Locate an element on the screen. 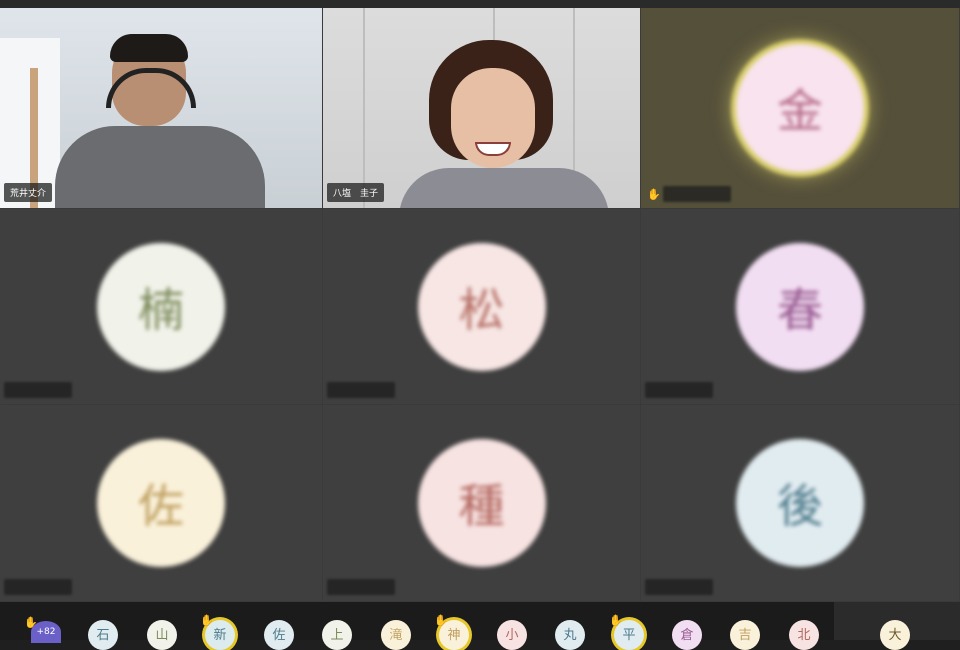 The height and width of the screenshot is (650, 960). video-tile-1: 荒井丈介 is located at coordinates (161, 108).